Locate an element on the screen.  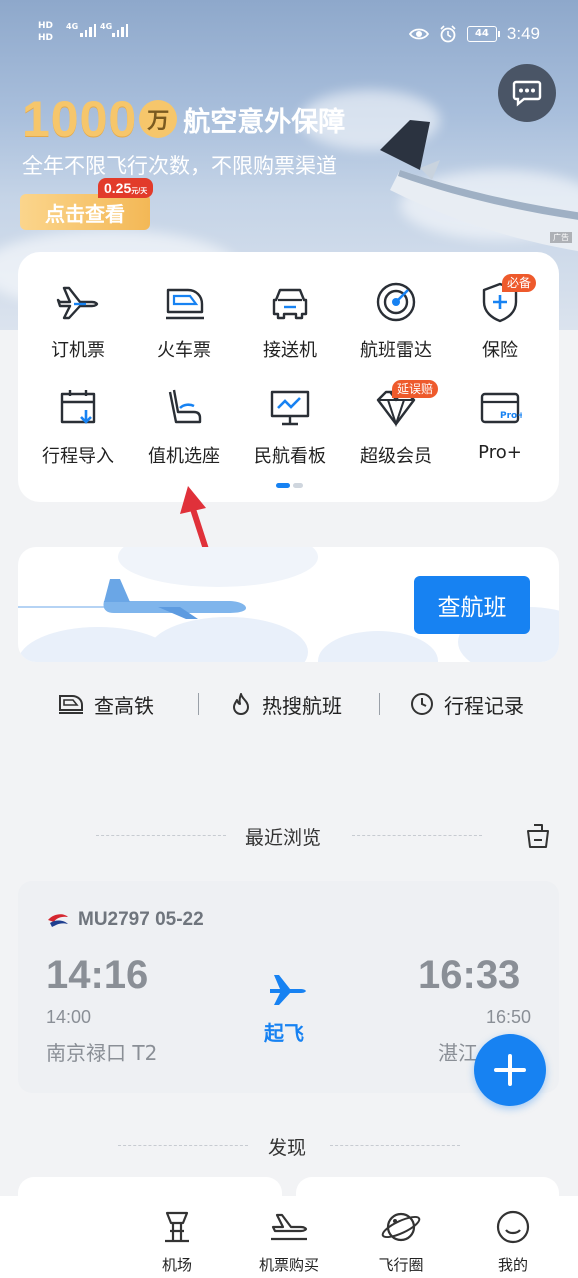
china-eastern-logo-icon is located at coordinates (58, 920).